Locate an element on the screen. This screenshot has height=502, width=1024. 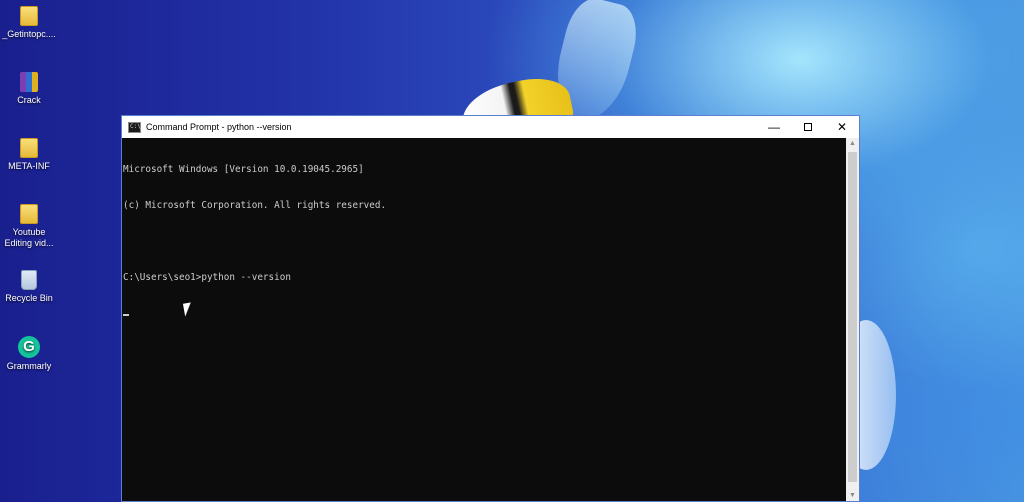
recycle-bin-icon is located at coordinates (29, 280).